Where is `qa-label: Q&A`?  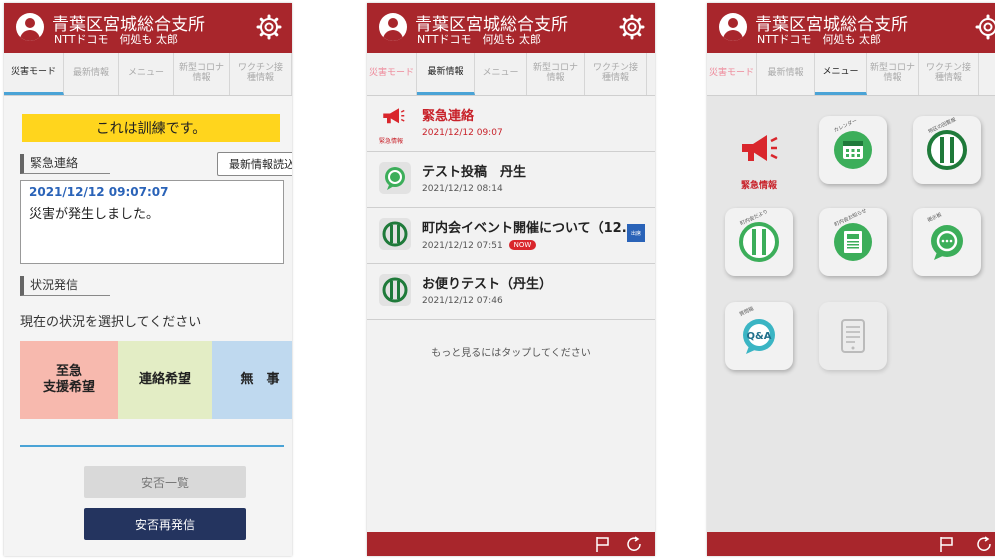
qa-label: Q&A is located at coordinates (759, 336).